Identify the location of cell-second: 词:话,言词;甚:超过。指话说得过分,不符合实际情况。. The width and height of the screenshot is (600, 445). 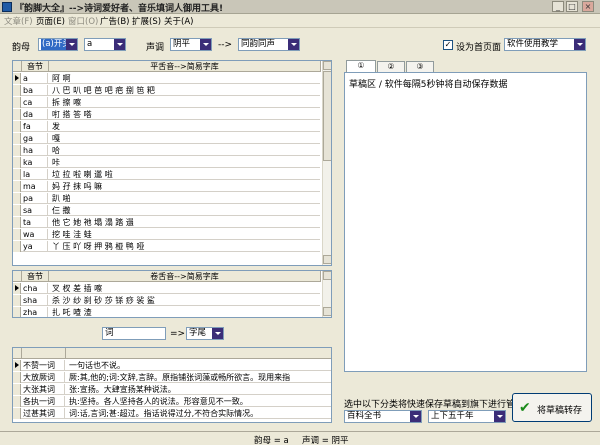
(199, 413).